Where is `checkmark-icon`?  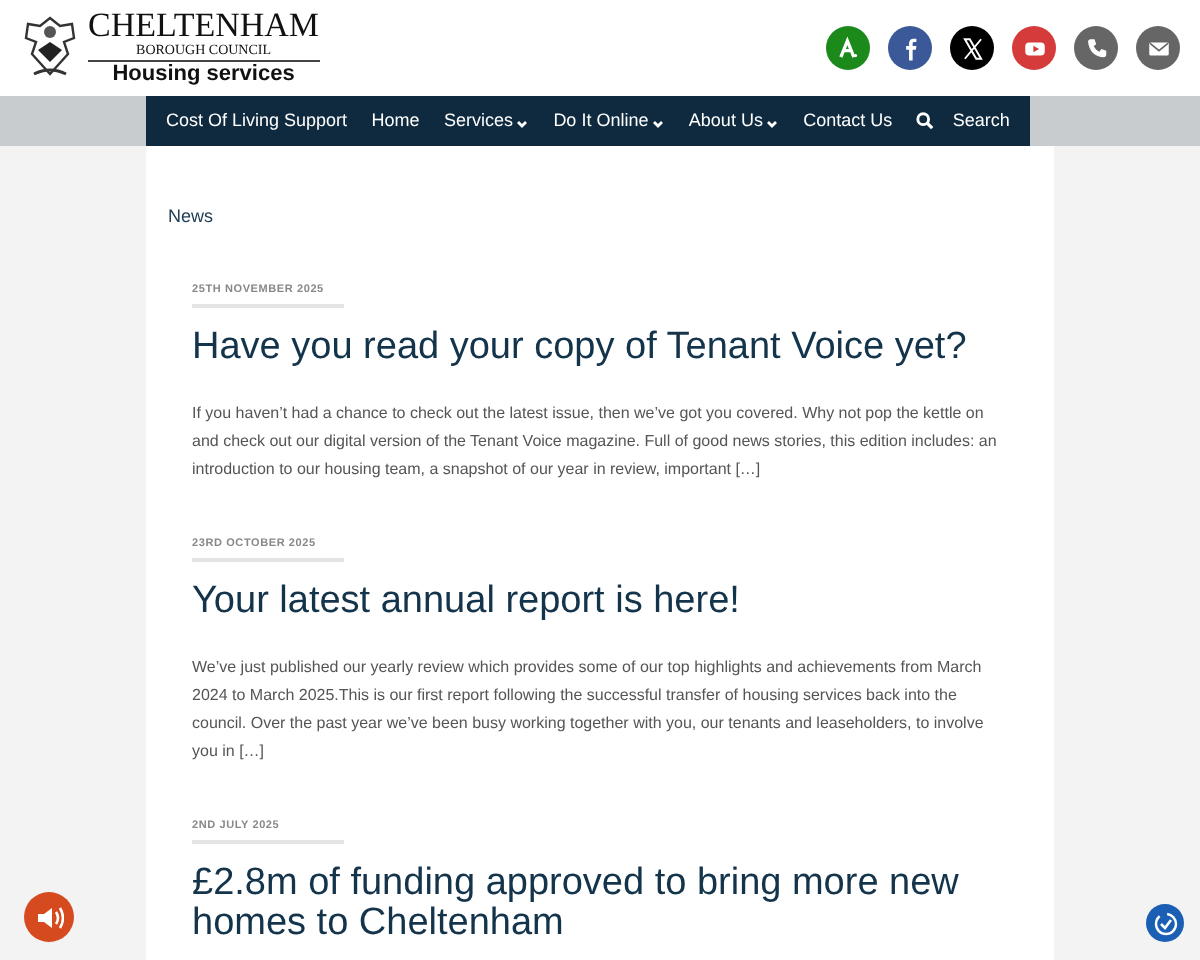
checkmark-icon is located at coordinates (1165, 923).